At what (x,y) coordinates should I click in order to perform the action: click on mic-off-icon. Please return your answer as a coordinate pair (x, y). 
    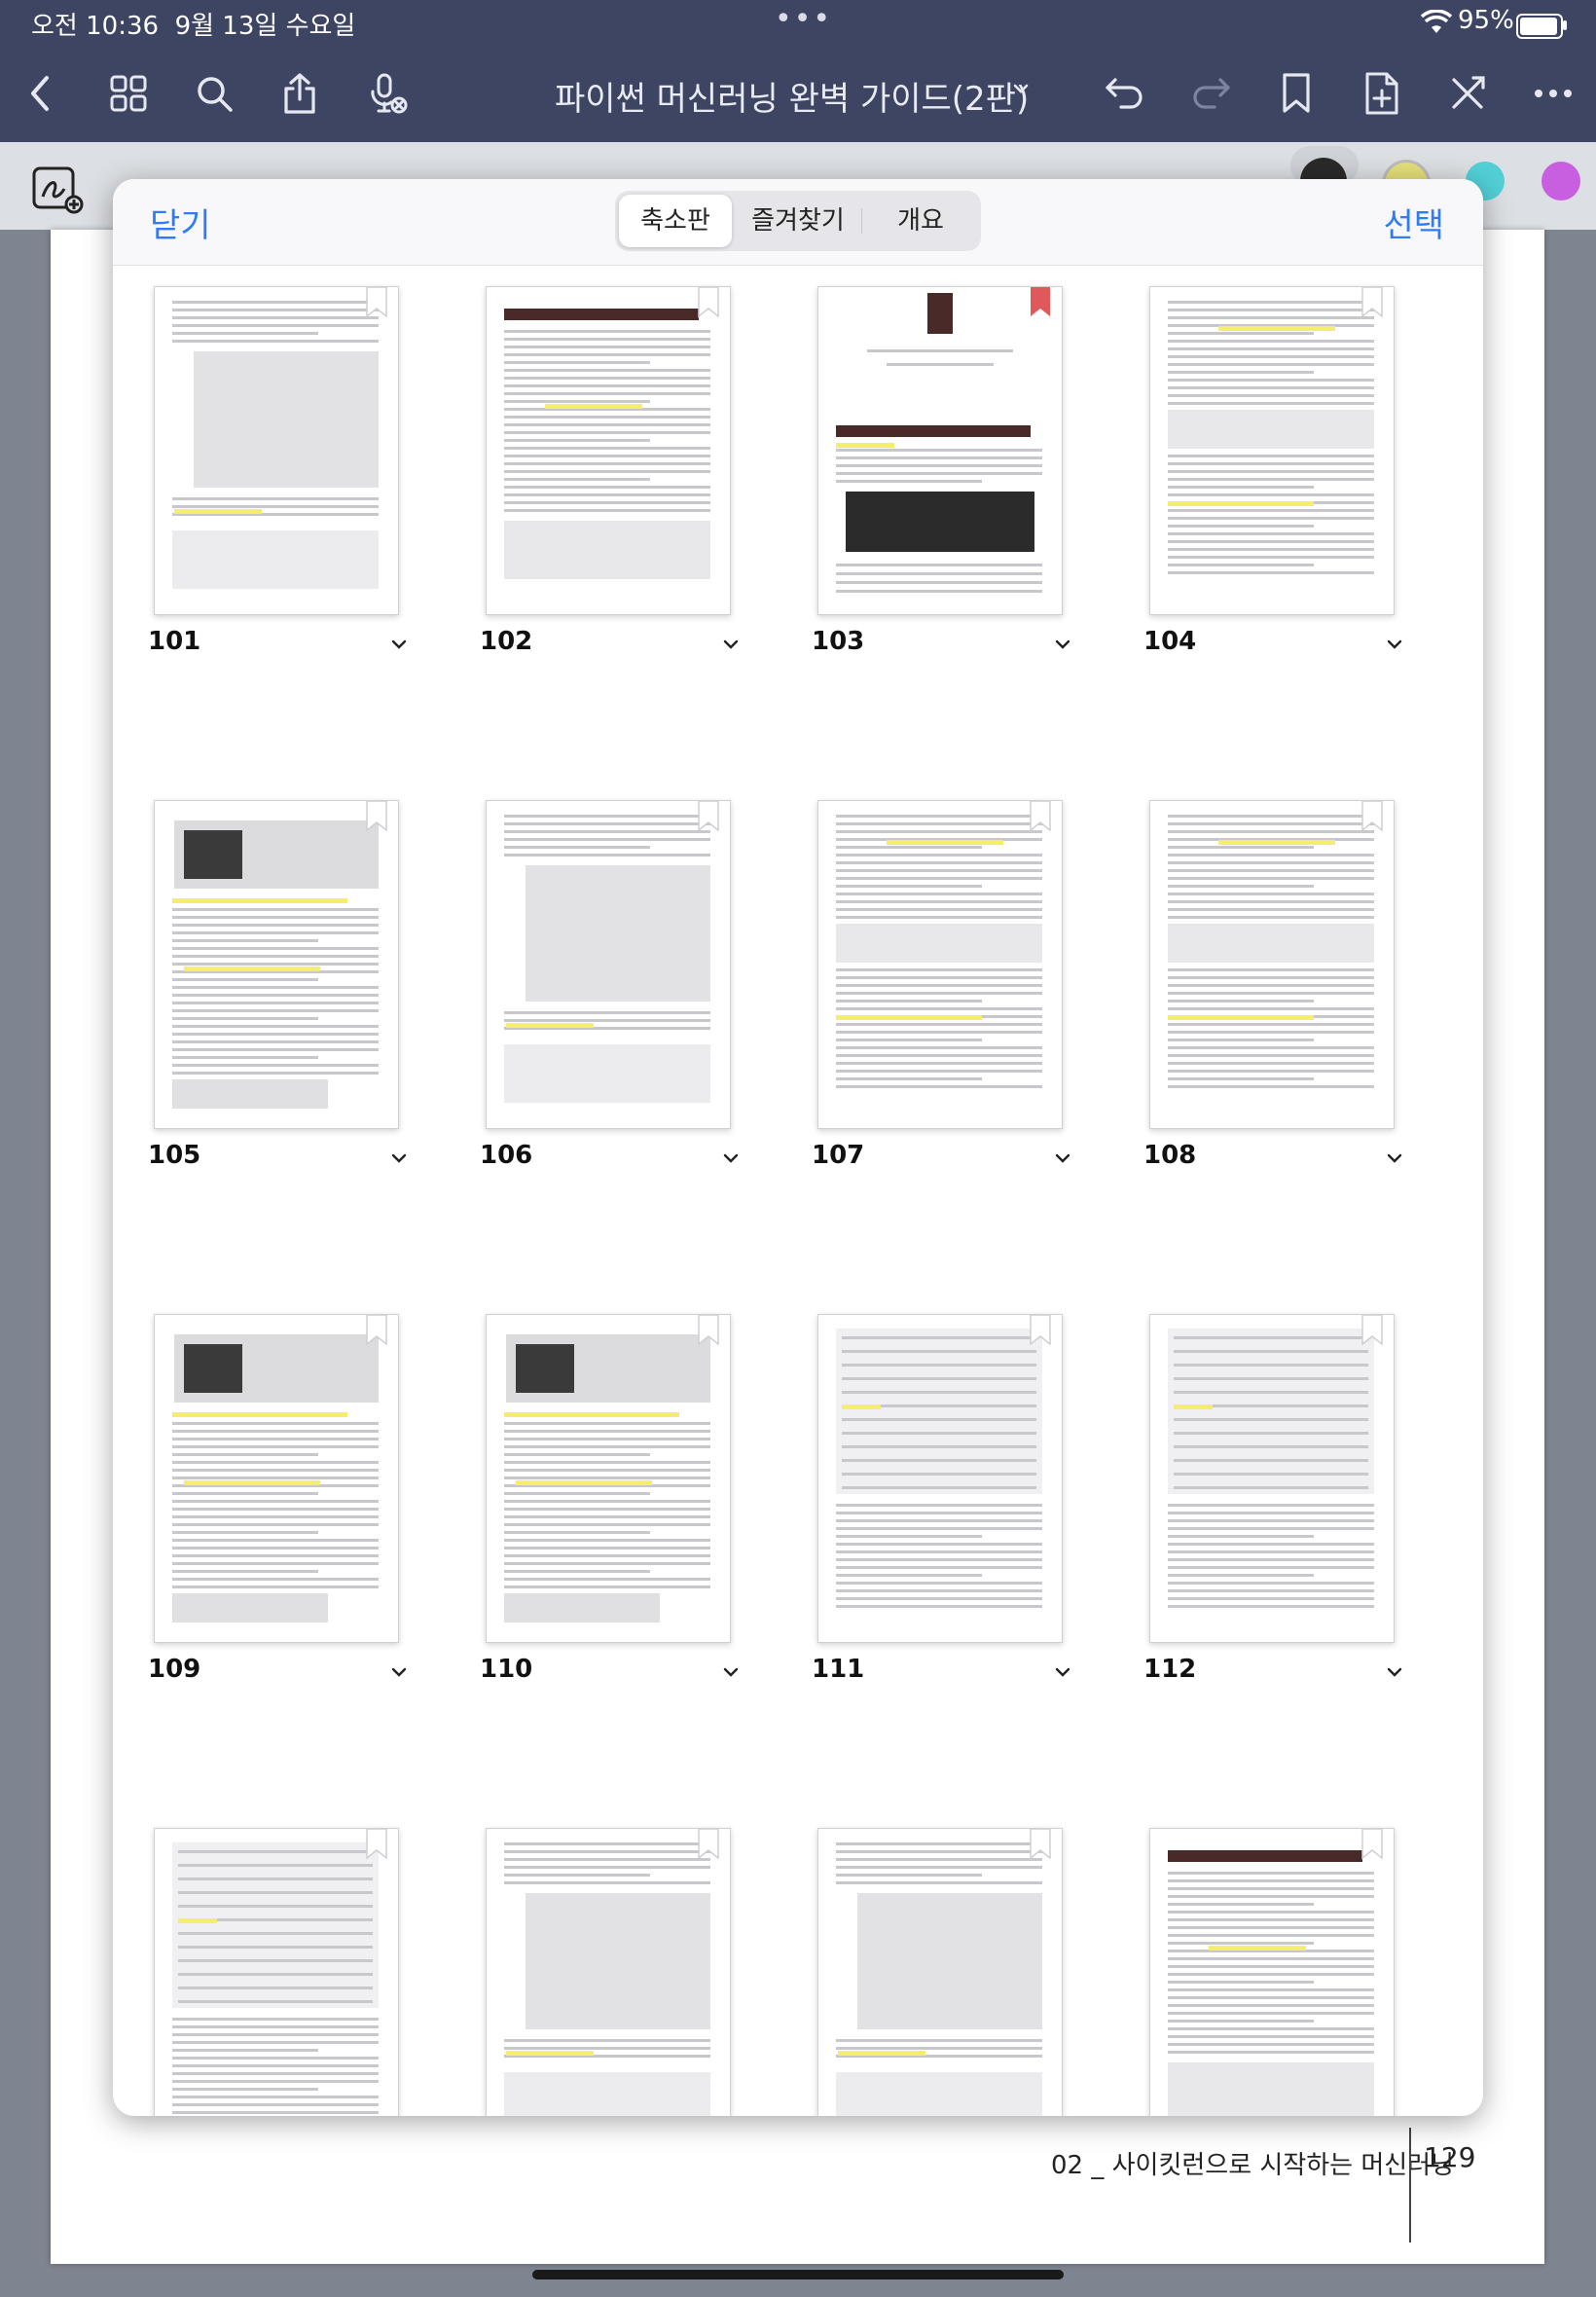
    Looking at the image, I should click on (387, 94).